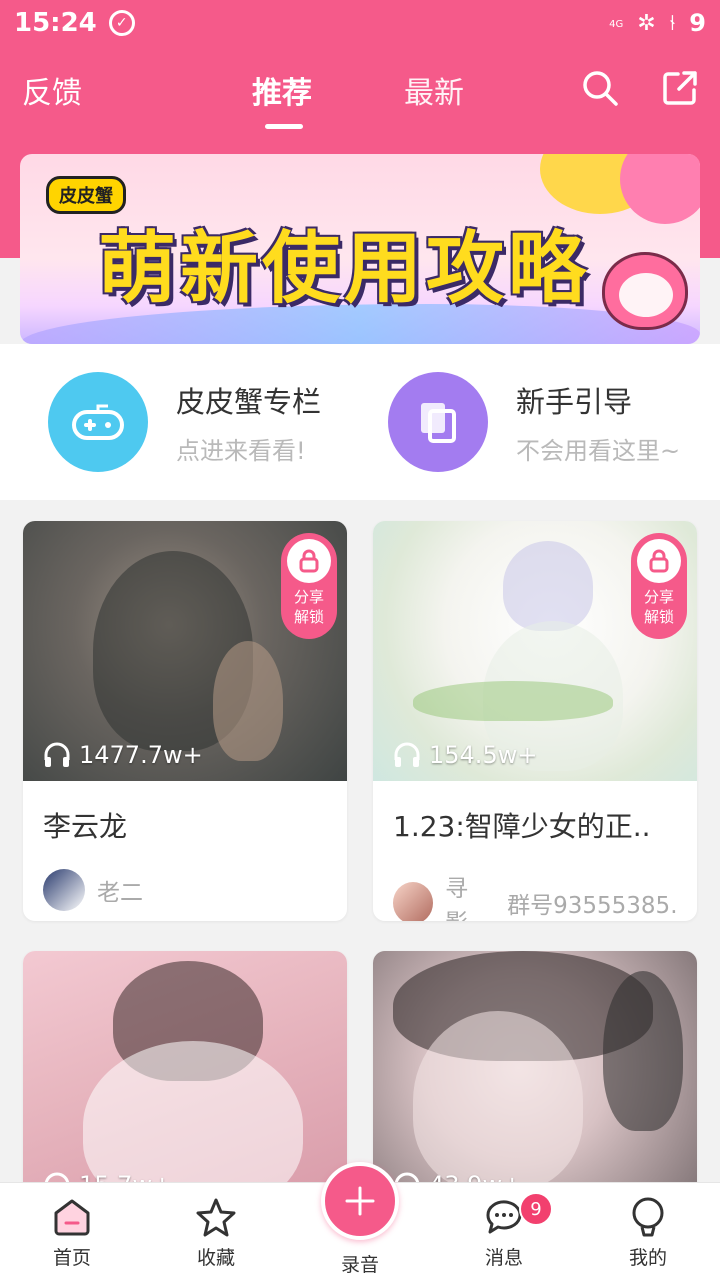 This screenshot has height=1280, width=720. I want to click on entry-name: 新手引导, so click(574, 401).